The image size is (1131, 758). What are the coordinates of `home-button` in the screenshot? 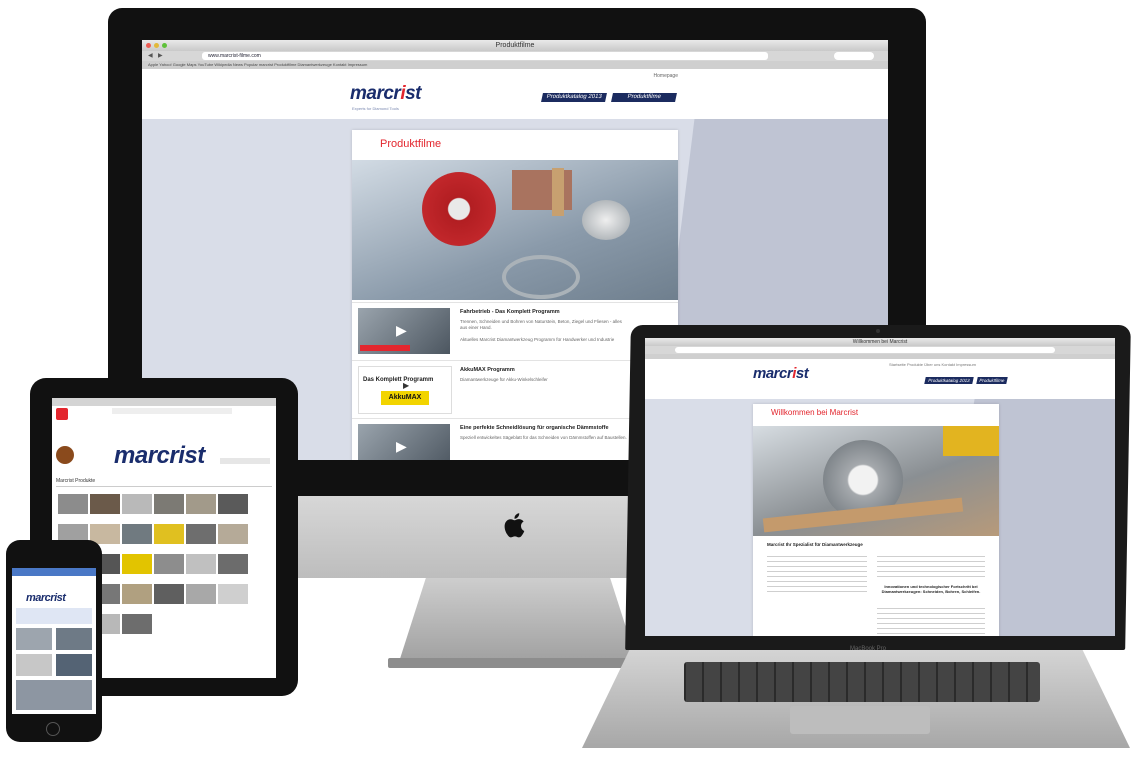 It's located at (53, 729).